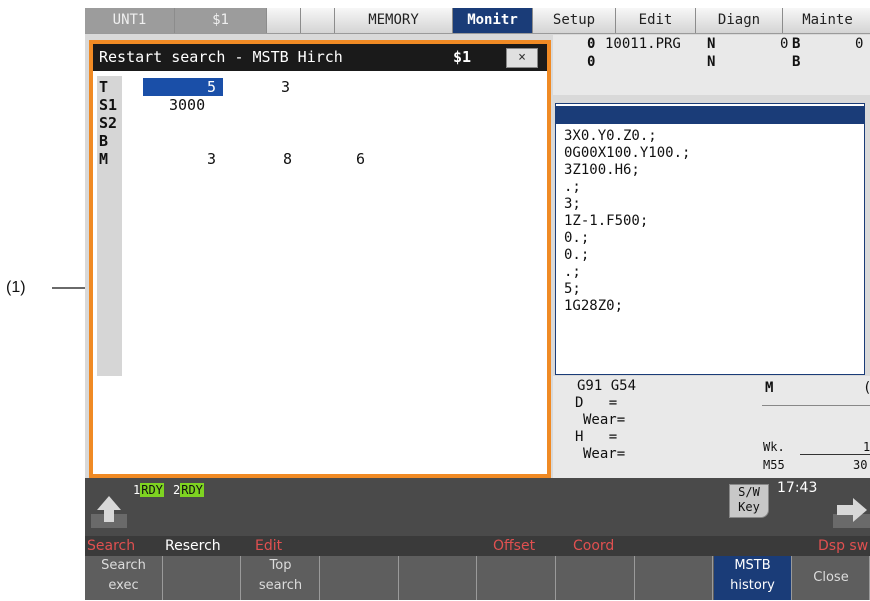  Describe the element at coordinates (493, 20) in the screenshot. I see `tab-monitor: Monitr` at that location.